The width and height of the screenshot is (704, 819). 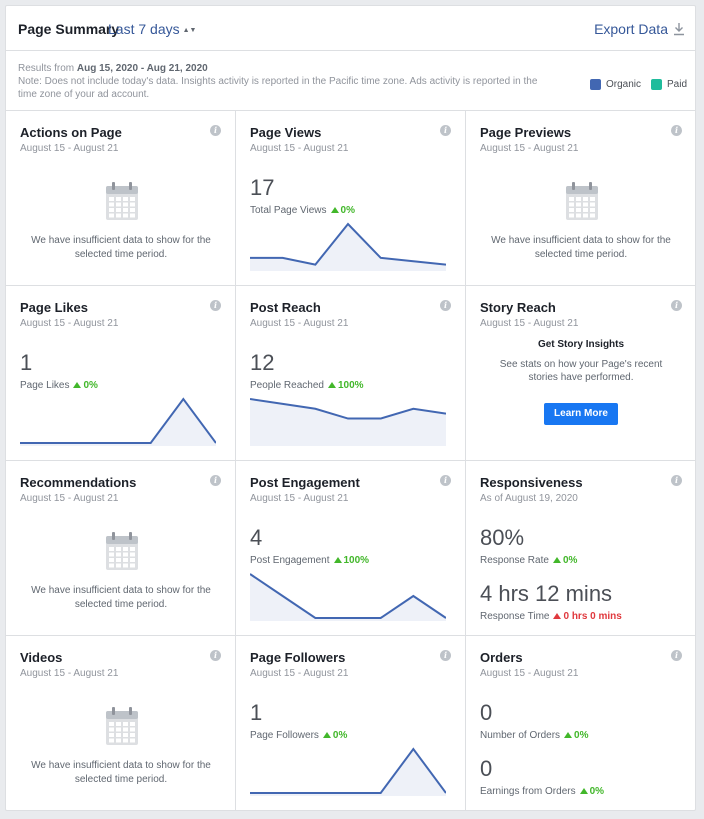 What do you see at coordinates (570, 560) in the screenshot?
I see `response-rate-change: 0%` at bounding box center [570, 560].